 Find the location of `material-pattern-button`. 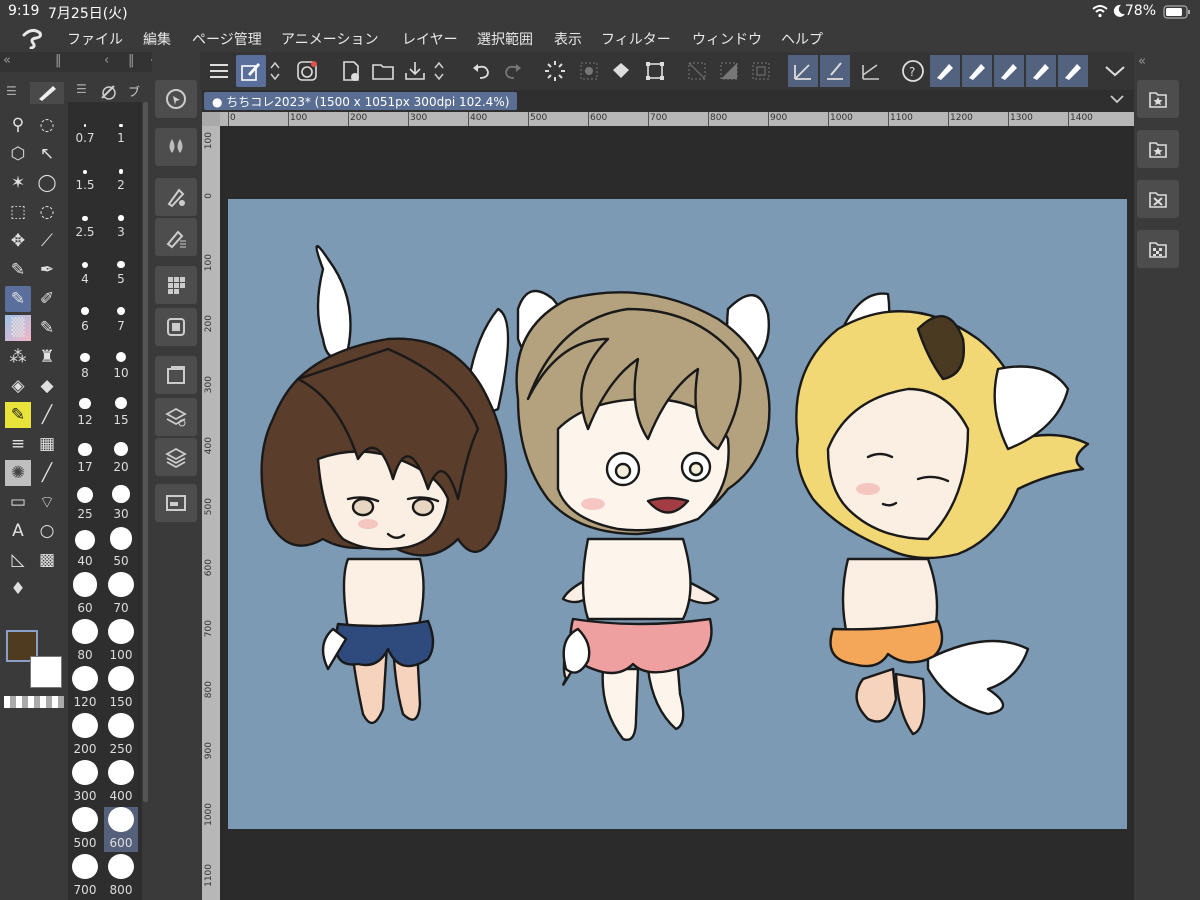

material-pattern-button is located at coordinates (1158, 249).